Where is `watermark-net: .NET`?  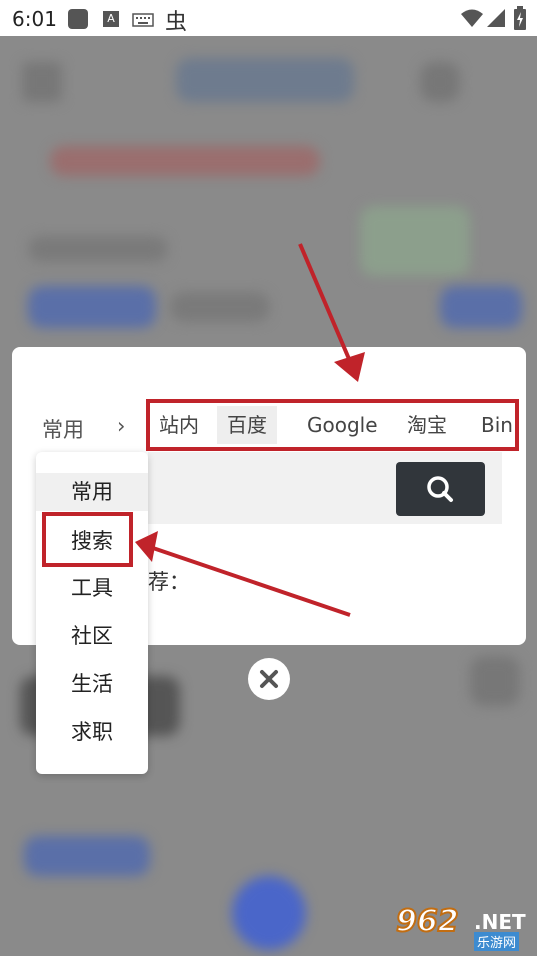
watermark-net: .NET is located at coordinates (500, 922).